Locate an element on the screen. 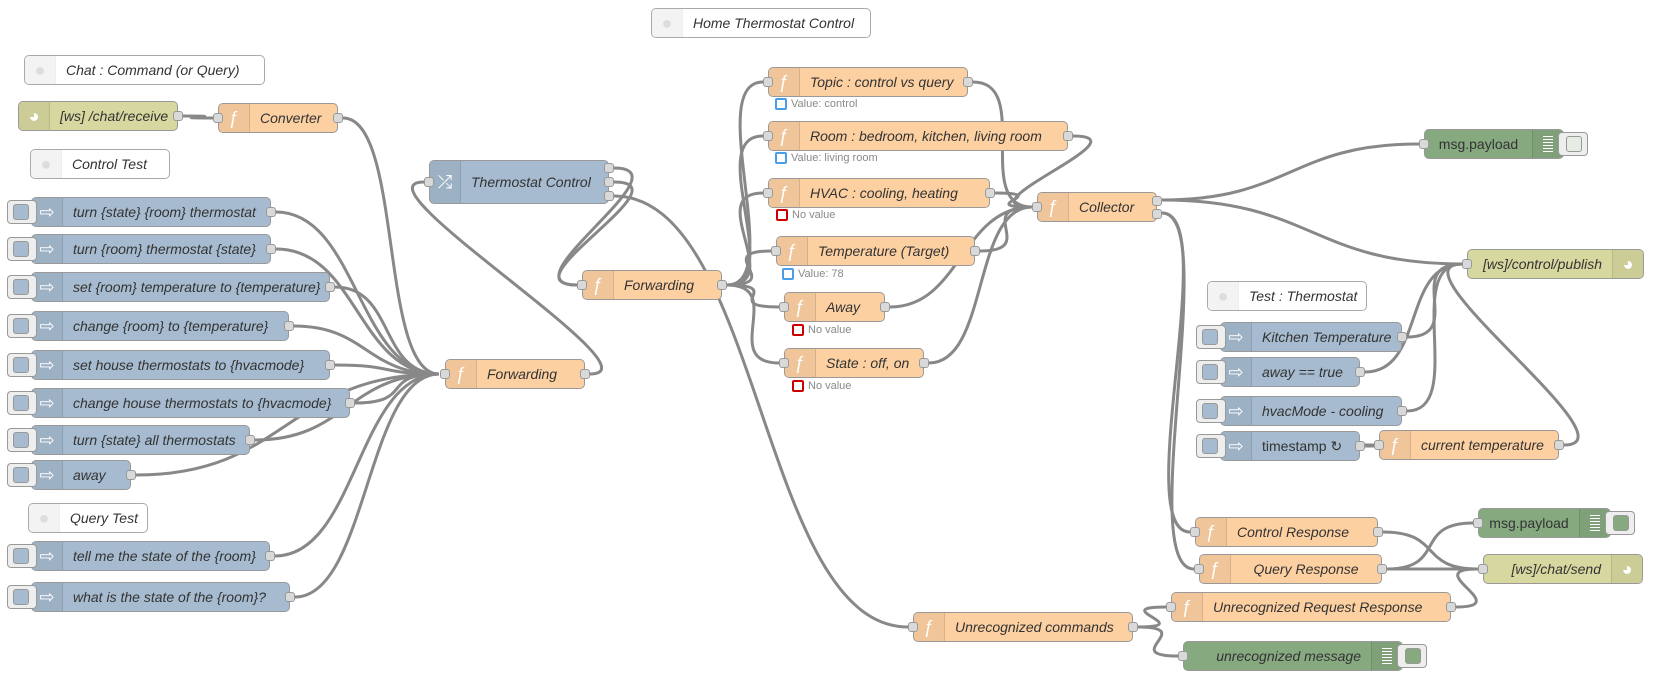 The width and height of the screenshot is (1657, 684). forwarding-left-node: ƒ Forwarding is located at coordinates (515, 374).